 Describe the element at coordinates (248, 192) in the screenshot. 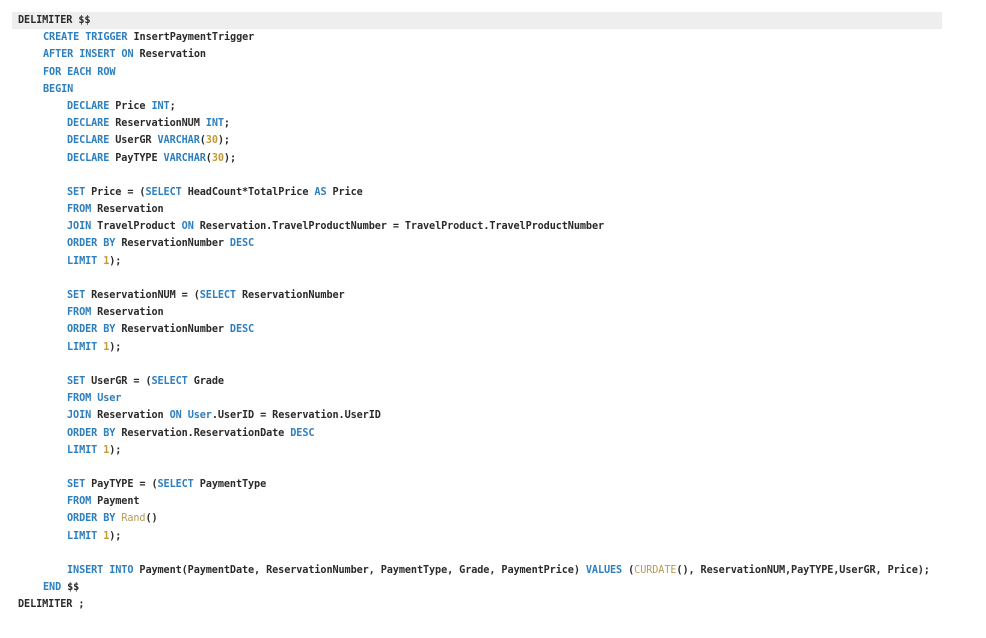

I see `code-token-txt: HeadCount*TotalPrice` at that location.